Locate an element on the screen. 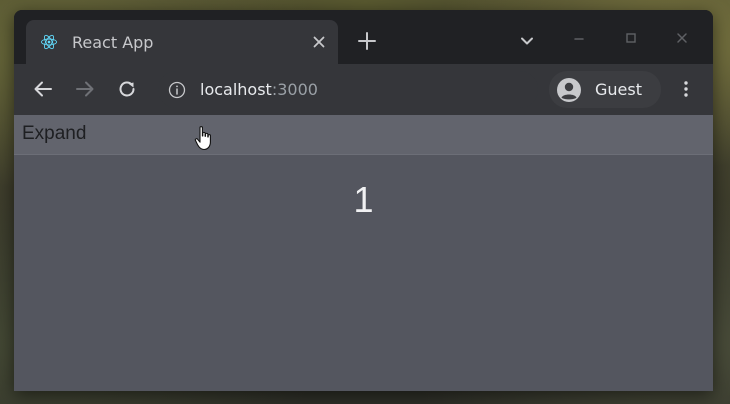 This screenshot has width=730, height=404. account-circle-icon is located at coordinates (569, 90).